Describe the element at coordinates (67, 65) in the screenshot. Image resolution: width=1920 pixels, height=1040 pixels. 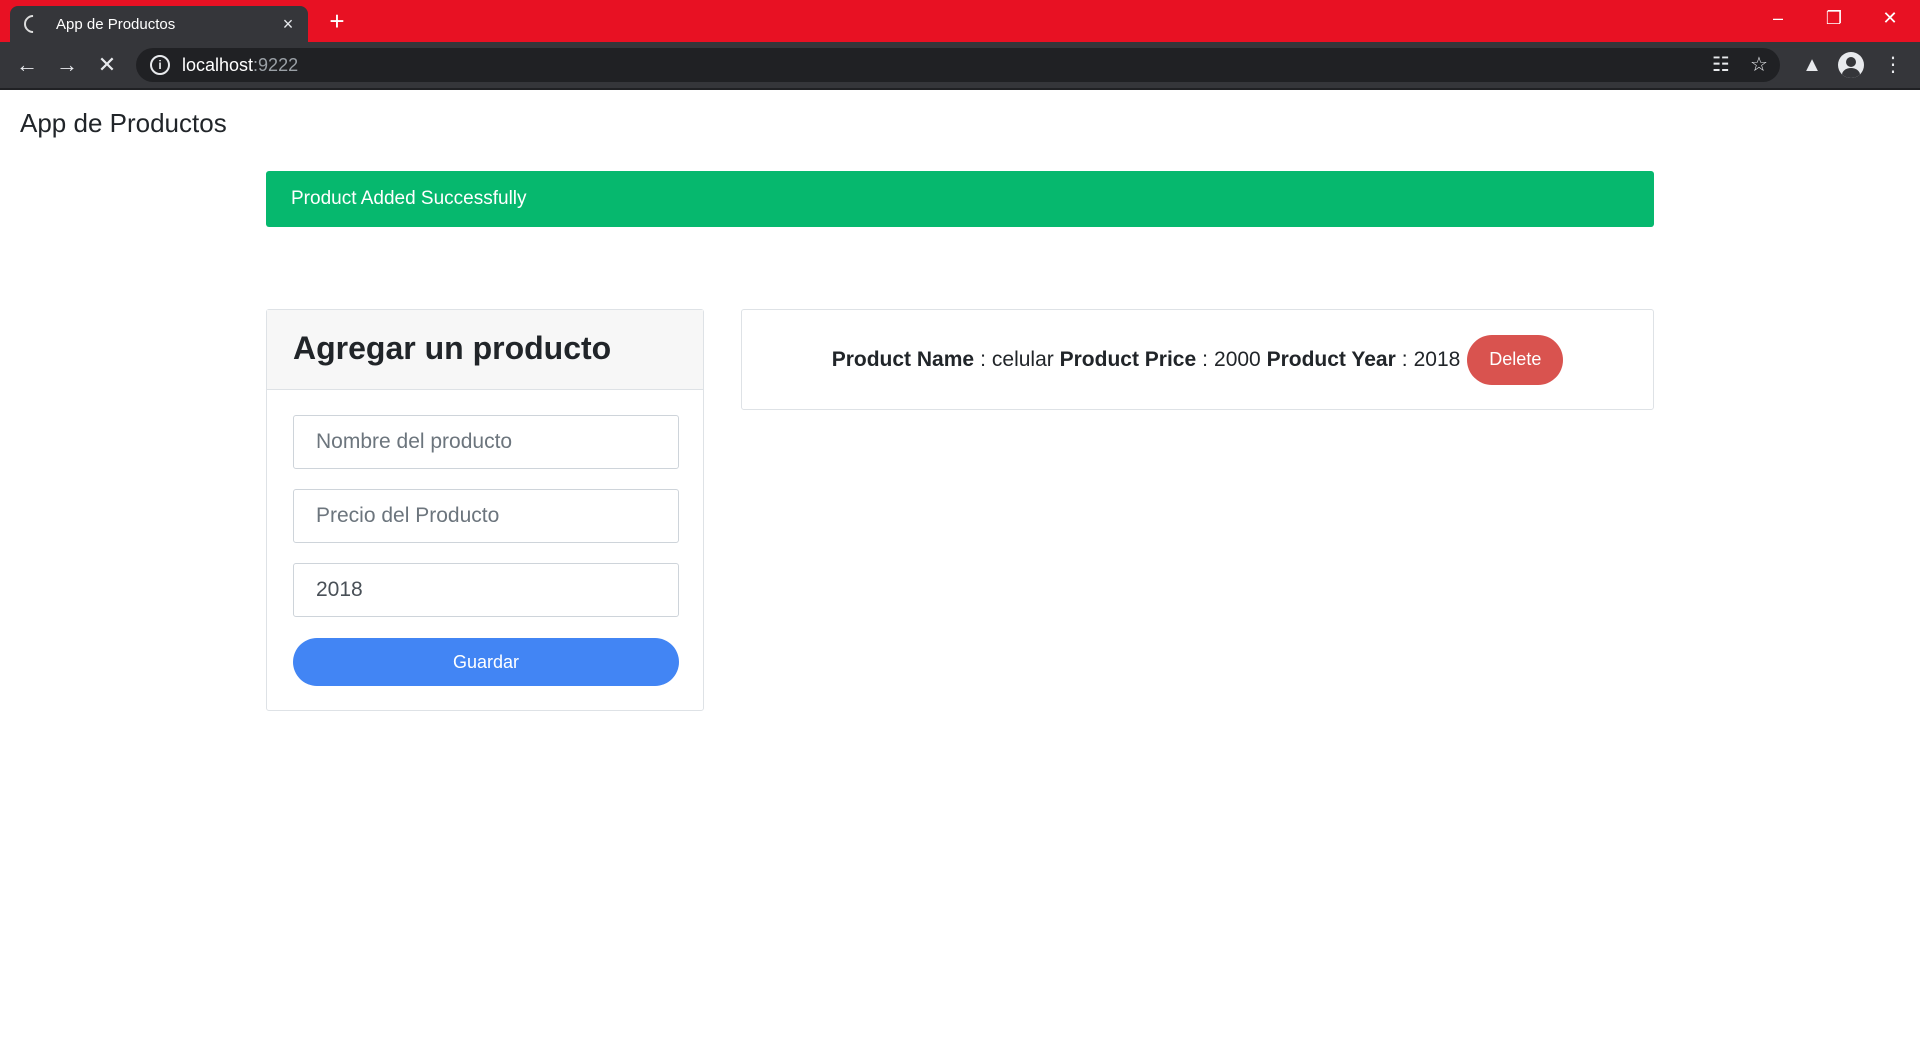
I see `forward-icon: →` at that location.